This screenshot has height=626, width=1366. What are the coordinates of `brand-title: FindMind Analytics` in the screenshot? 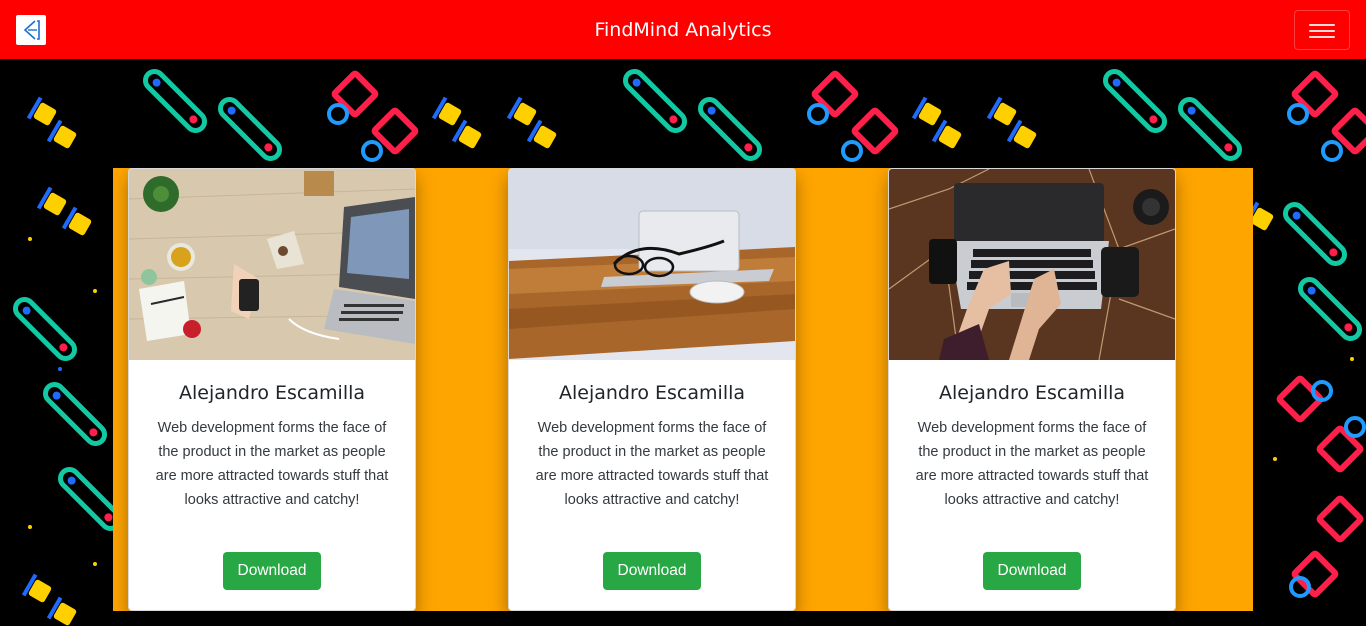 It's located at (683, 29).